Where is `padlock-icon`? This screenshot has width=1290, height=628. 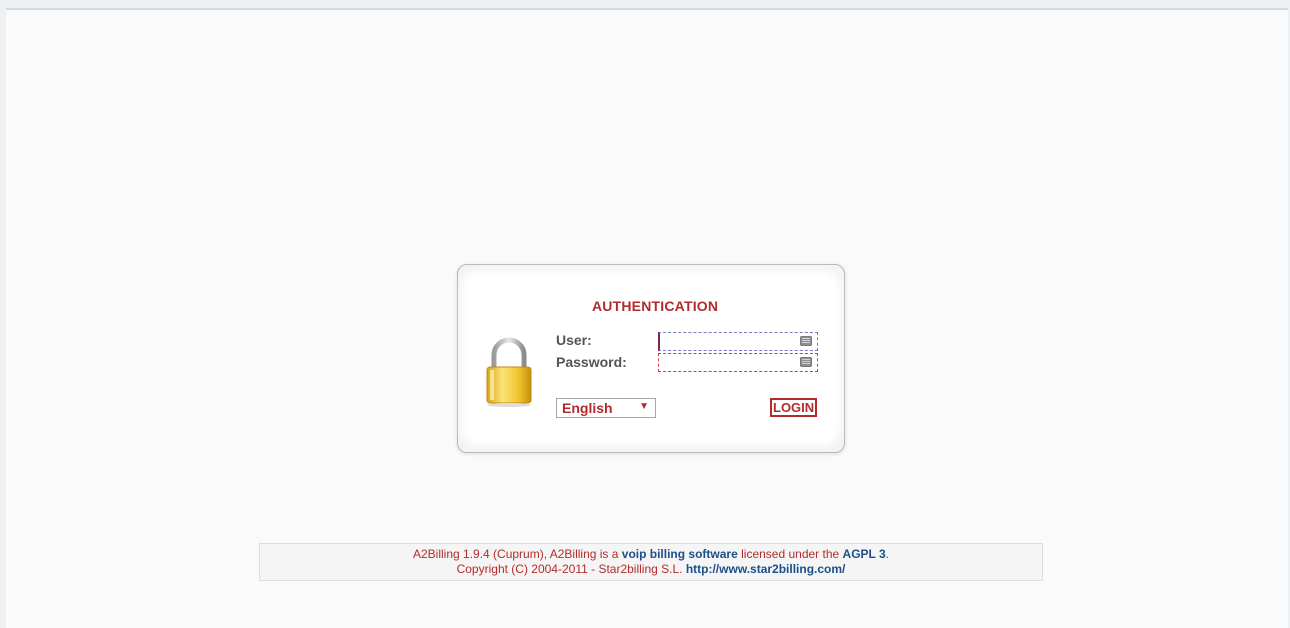 padlock-icon is located at coordinates (509, 372).